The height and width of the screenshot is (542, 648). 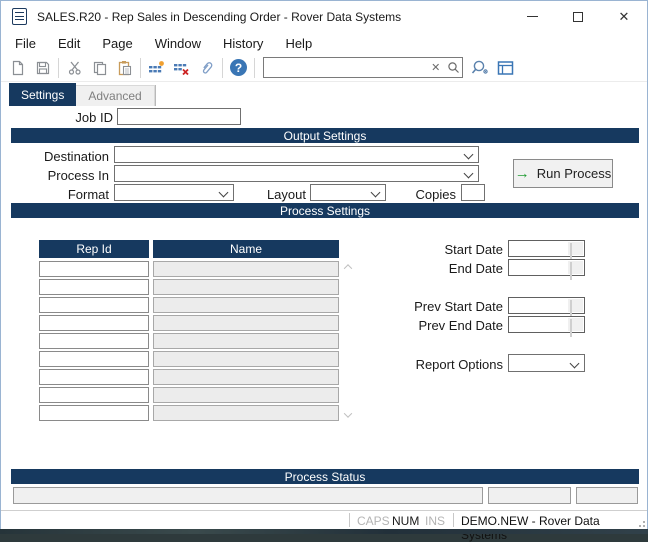 I want to click on search-box: ✕, so click(x=363, y=67).